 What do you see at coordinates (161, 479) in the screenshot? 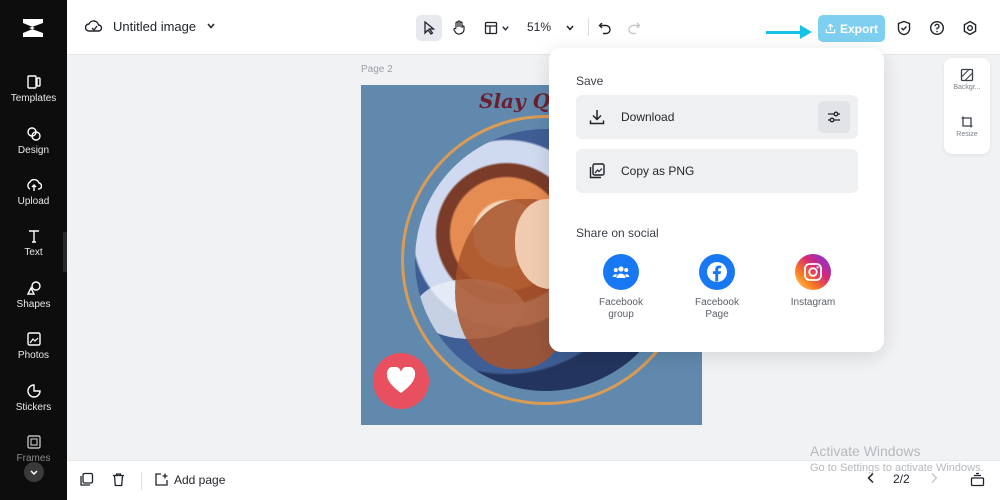
I see `add-page-icon` at bounding box center [161, 479].